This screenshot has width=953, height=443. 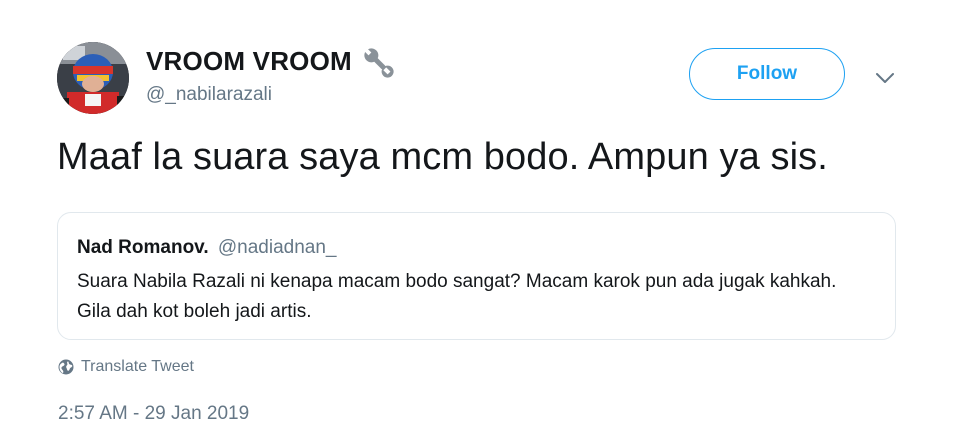 I want to click on follow-button: Follow, so click(x=767, y=74).